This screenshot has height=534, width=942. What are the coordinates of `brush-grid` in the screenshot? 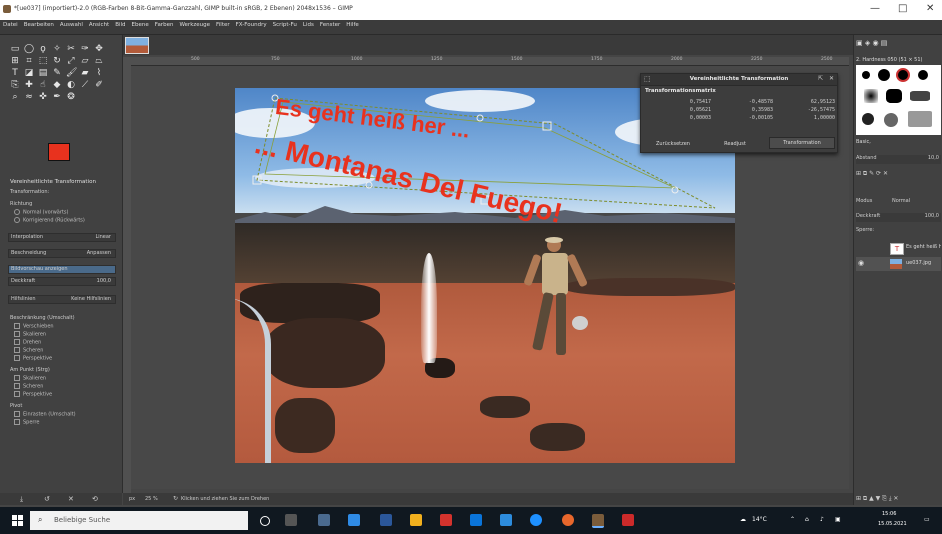 It's located at (898, 100).